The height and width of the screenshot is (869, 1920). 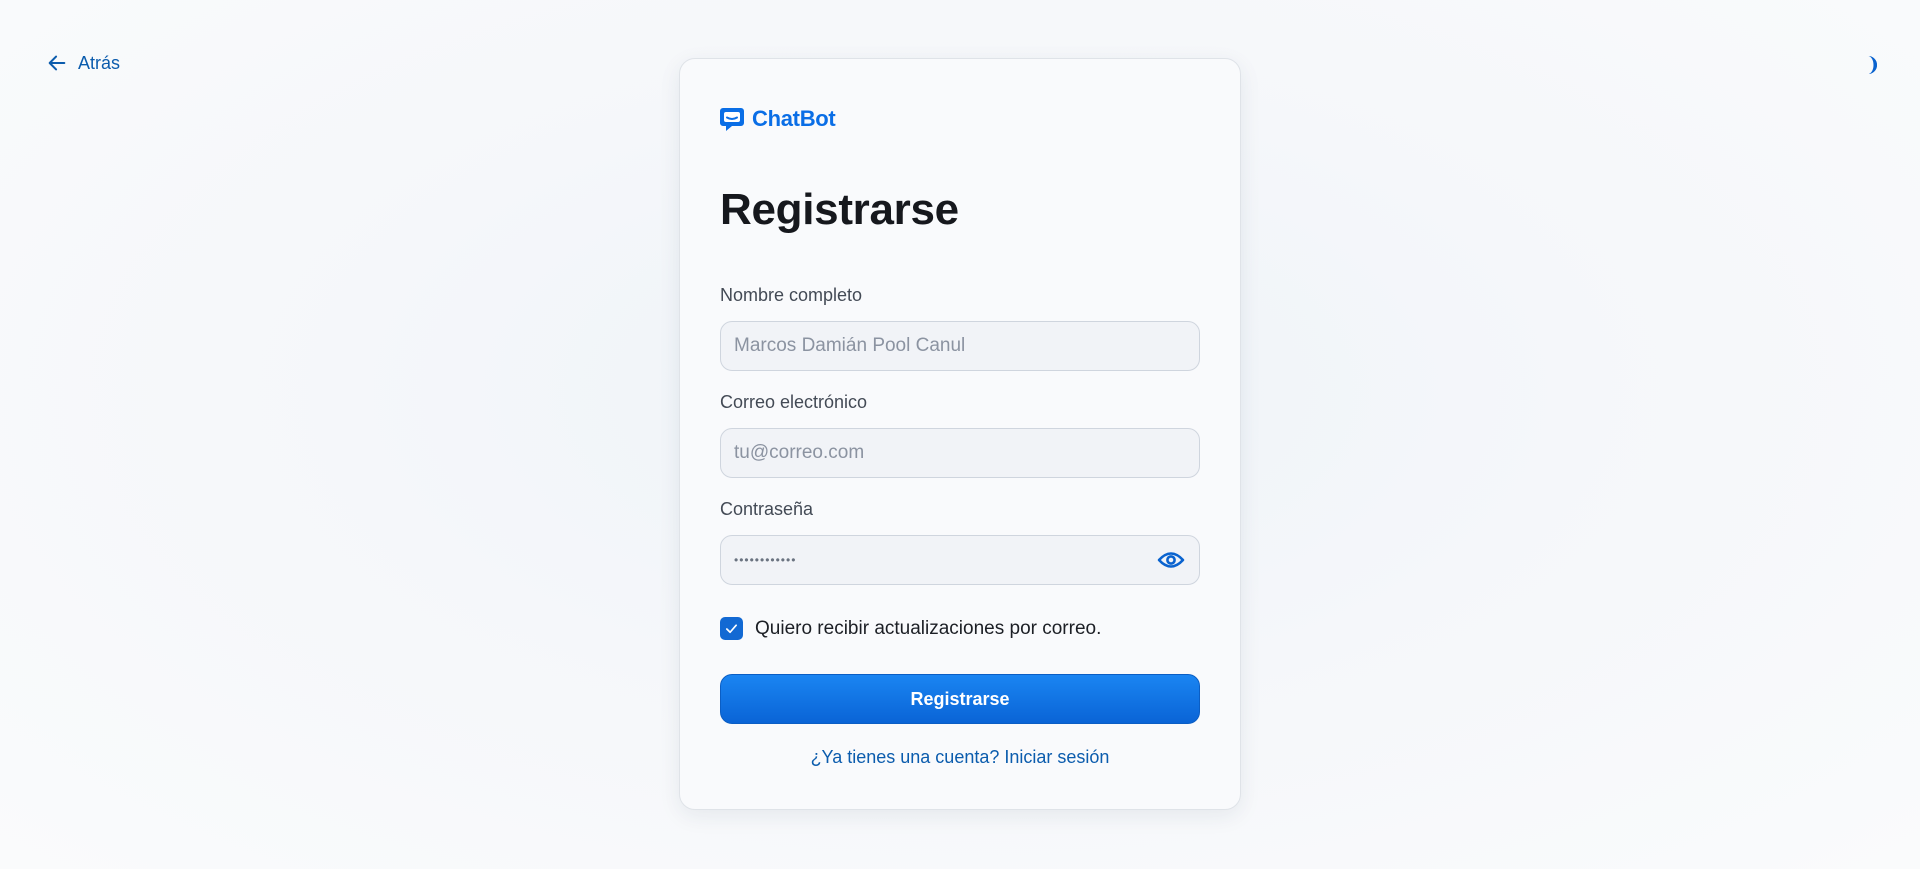 I want to click on back-label: Atrás, so click(x=99, y=62).